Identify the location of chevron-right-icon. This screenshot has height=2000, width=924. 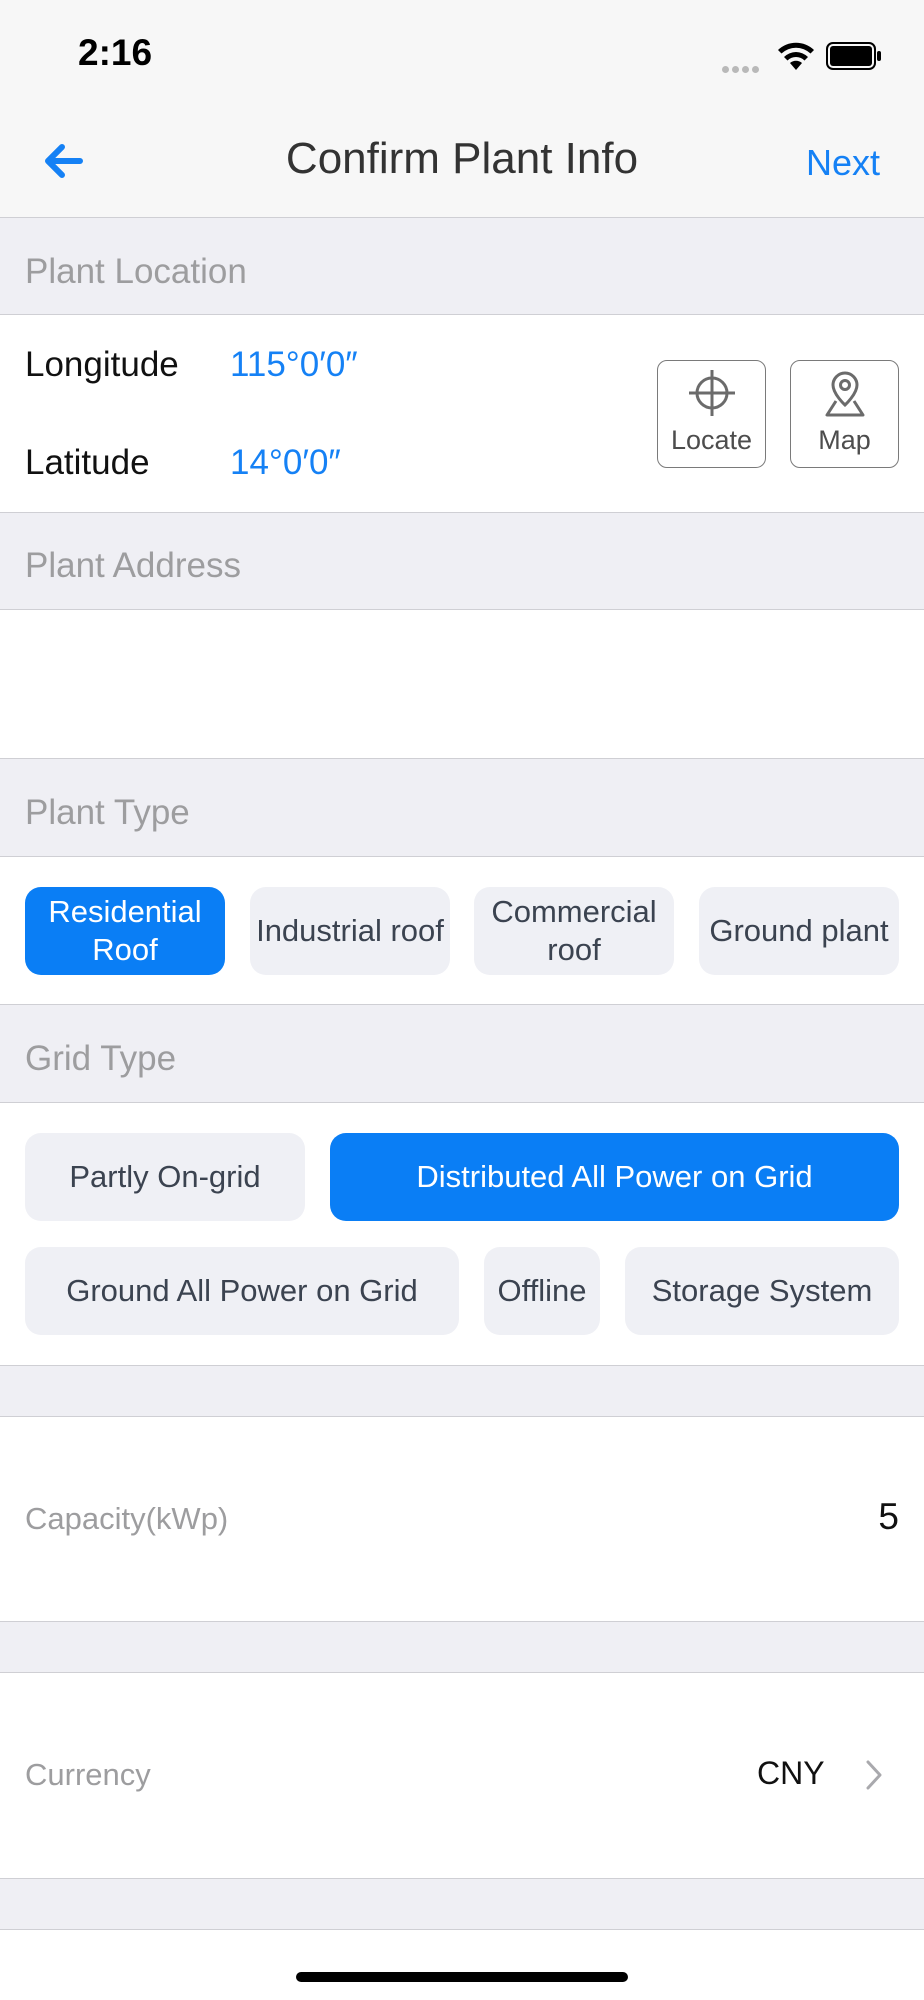
(874, 1775).